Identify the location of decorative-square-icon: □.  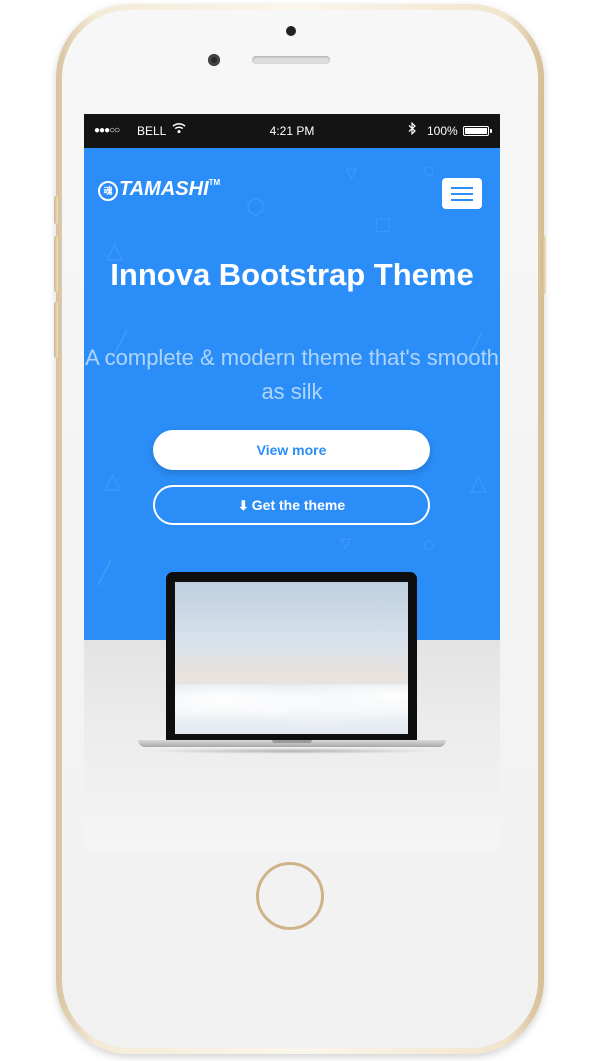
(383, 224).